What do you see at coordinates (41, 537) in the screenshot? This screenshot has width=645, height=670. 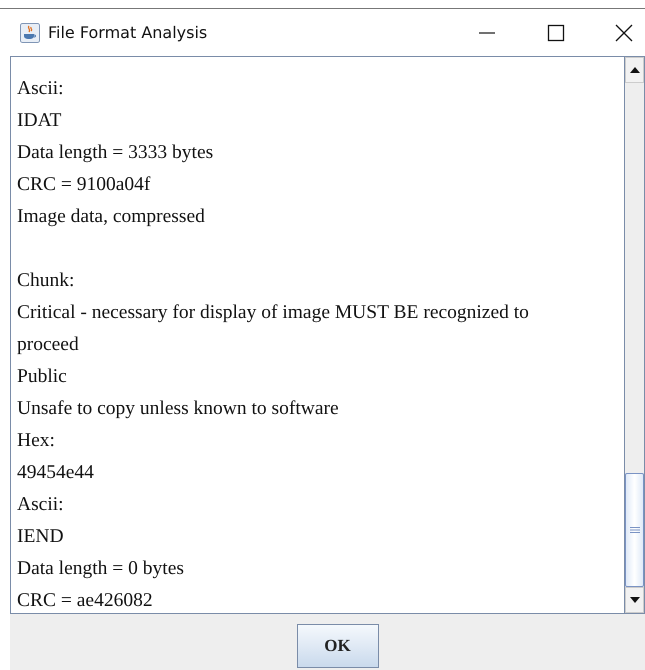 I see `report-line: IEND` at bounding box center [41, 537].